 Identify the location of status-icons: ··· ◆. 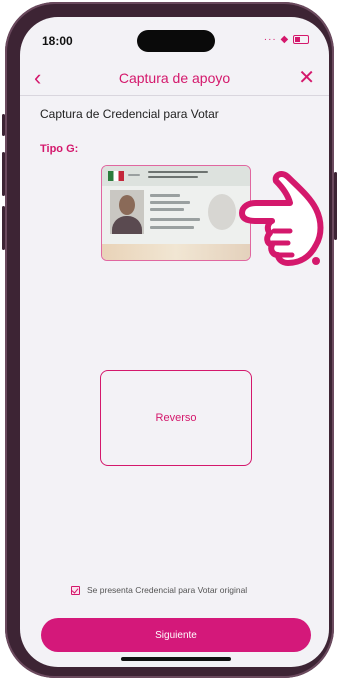
(286, 39).